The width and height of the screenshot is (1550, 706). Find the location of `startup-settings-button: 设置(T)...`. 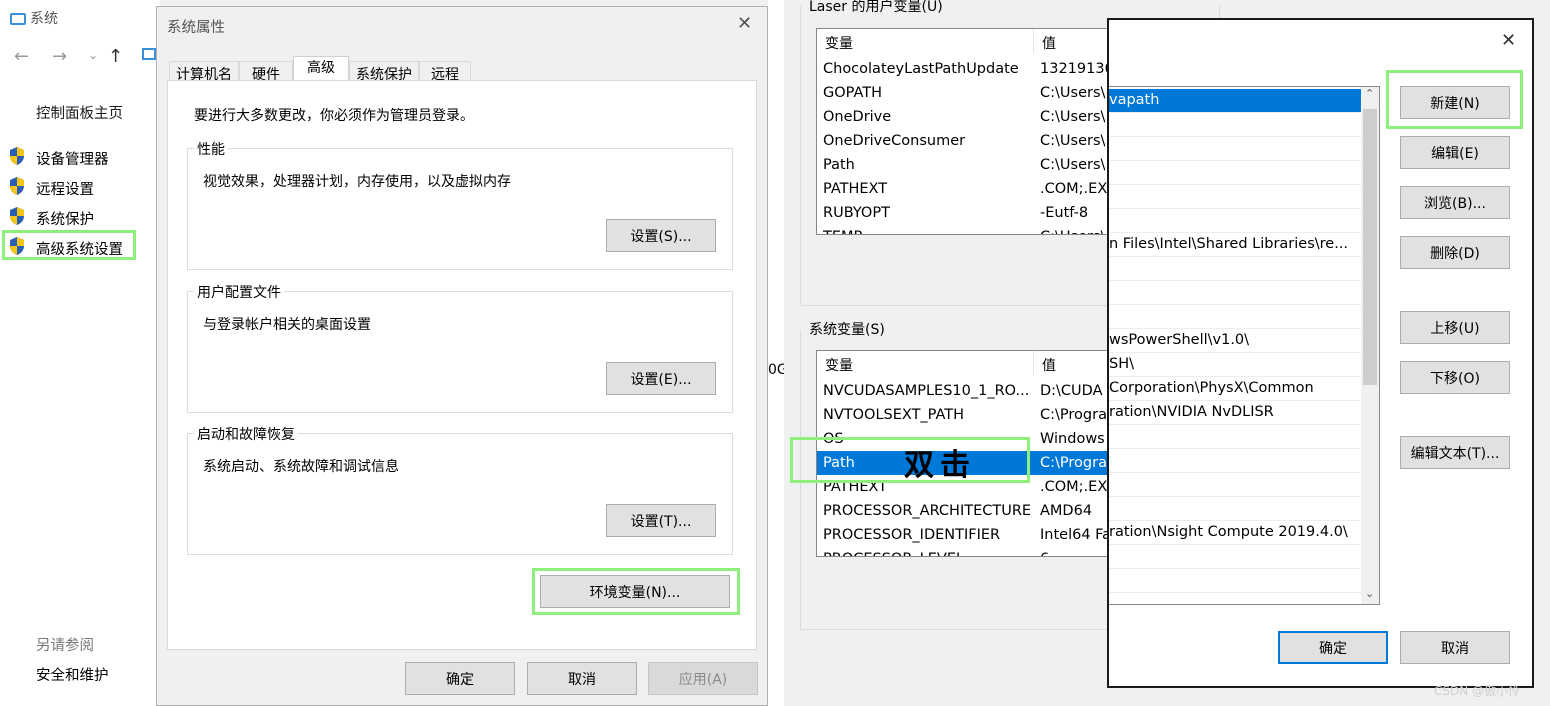

startup-settings-button: 设置(T)... is located at coordinates (661, 520).